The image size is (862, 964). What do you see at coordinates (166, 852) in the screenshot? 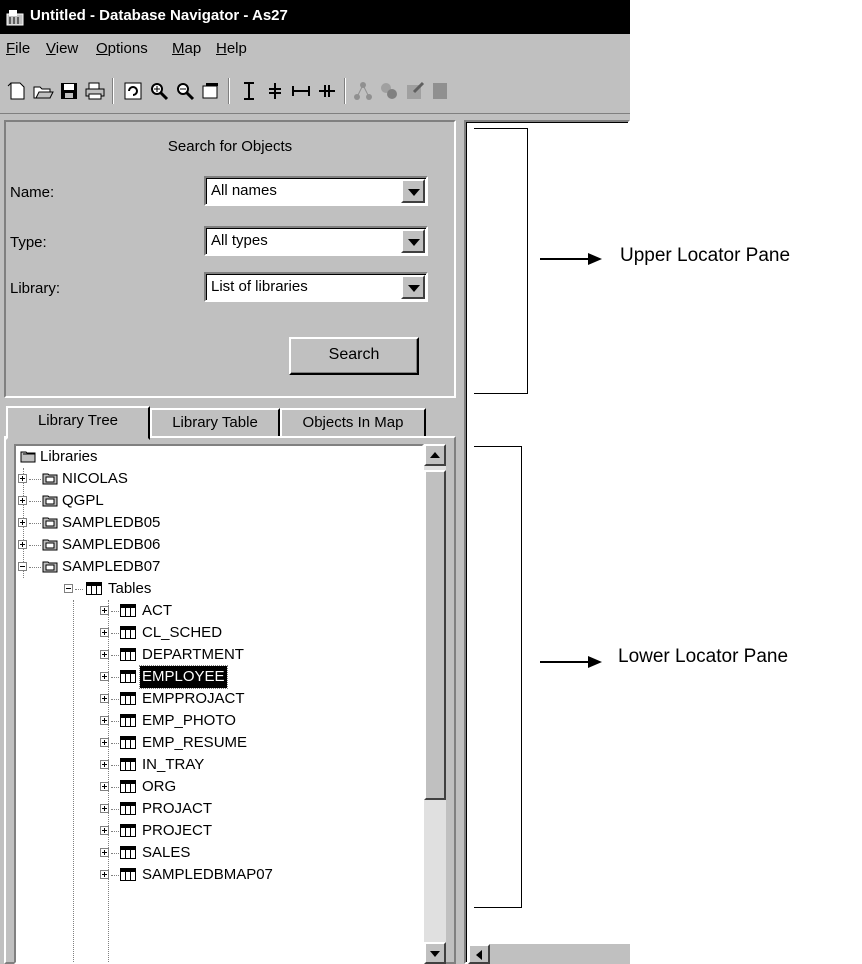
I see `tree-label: SALES` at bounding box center [166, 852].